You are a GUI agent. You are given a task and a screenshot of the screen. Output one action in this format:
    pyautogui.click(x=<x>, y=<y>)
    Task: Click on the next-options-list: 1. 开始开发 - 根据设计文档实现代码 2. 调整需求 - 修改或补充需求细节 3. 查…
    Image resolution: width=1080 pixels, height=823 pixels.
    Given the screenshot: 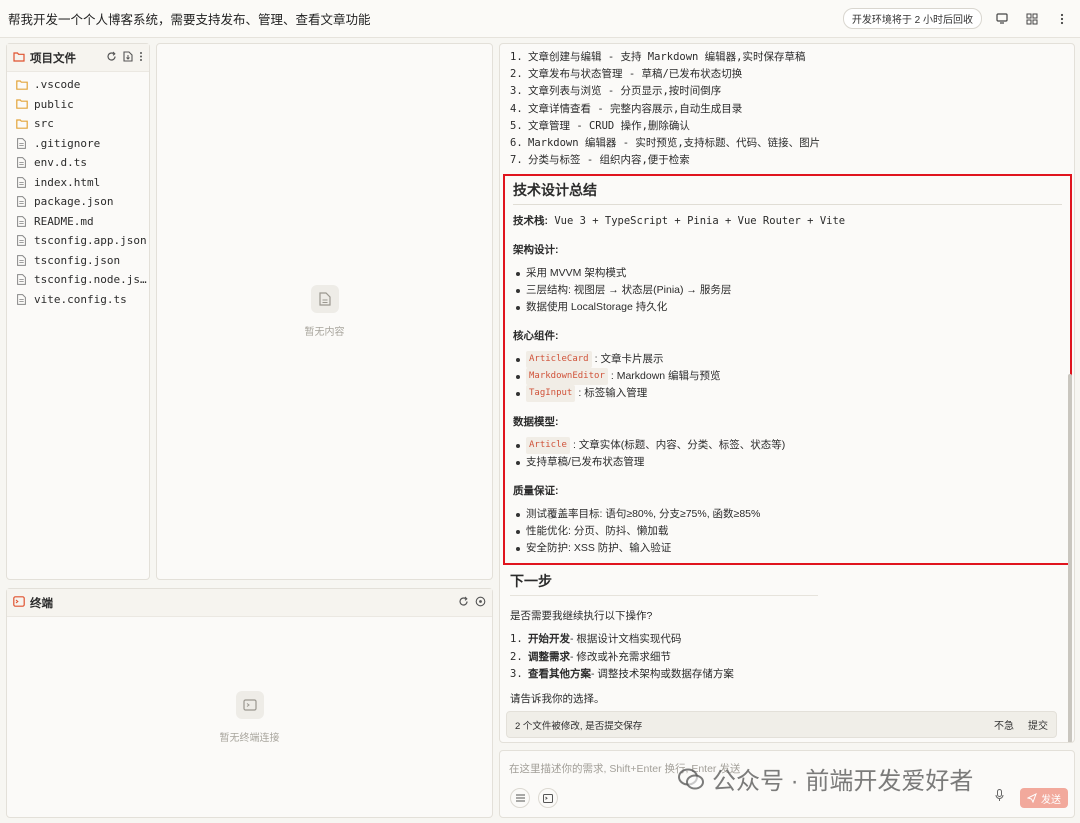 What is the action you would take?
    pyautogui.click(x=787, y=657)
    